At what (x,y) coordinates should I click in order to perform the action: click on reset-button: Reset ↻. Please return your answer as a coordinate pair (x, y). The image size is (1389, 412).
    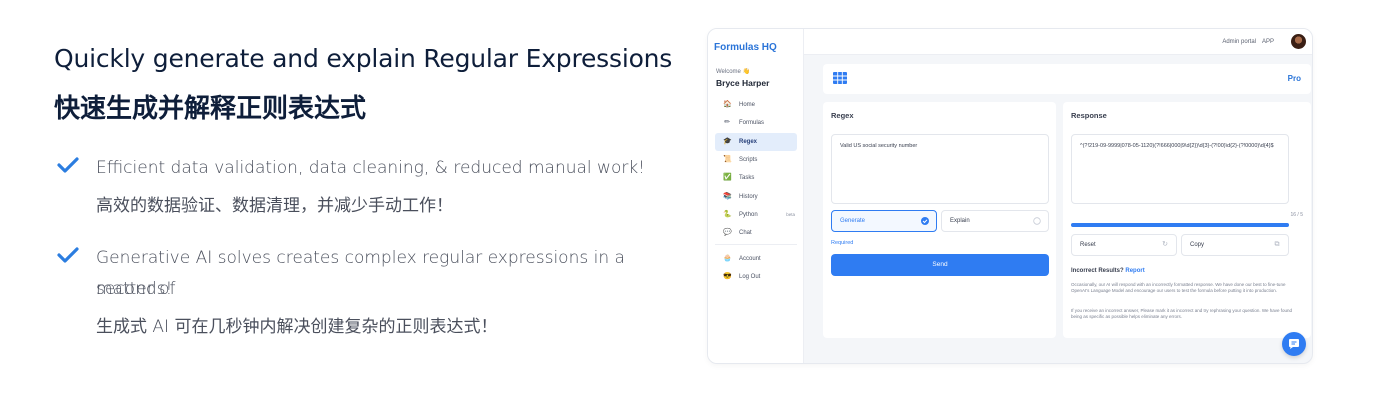
    Looking at the image, I should click on (1124, 245).